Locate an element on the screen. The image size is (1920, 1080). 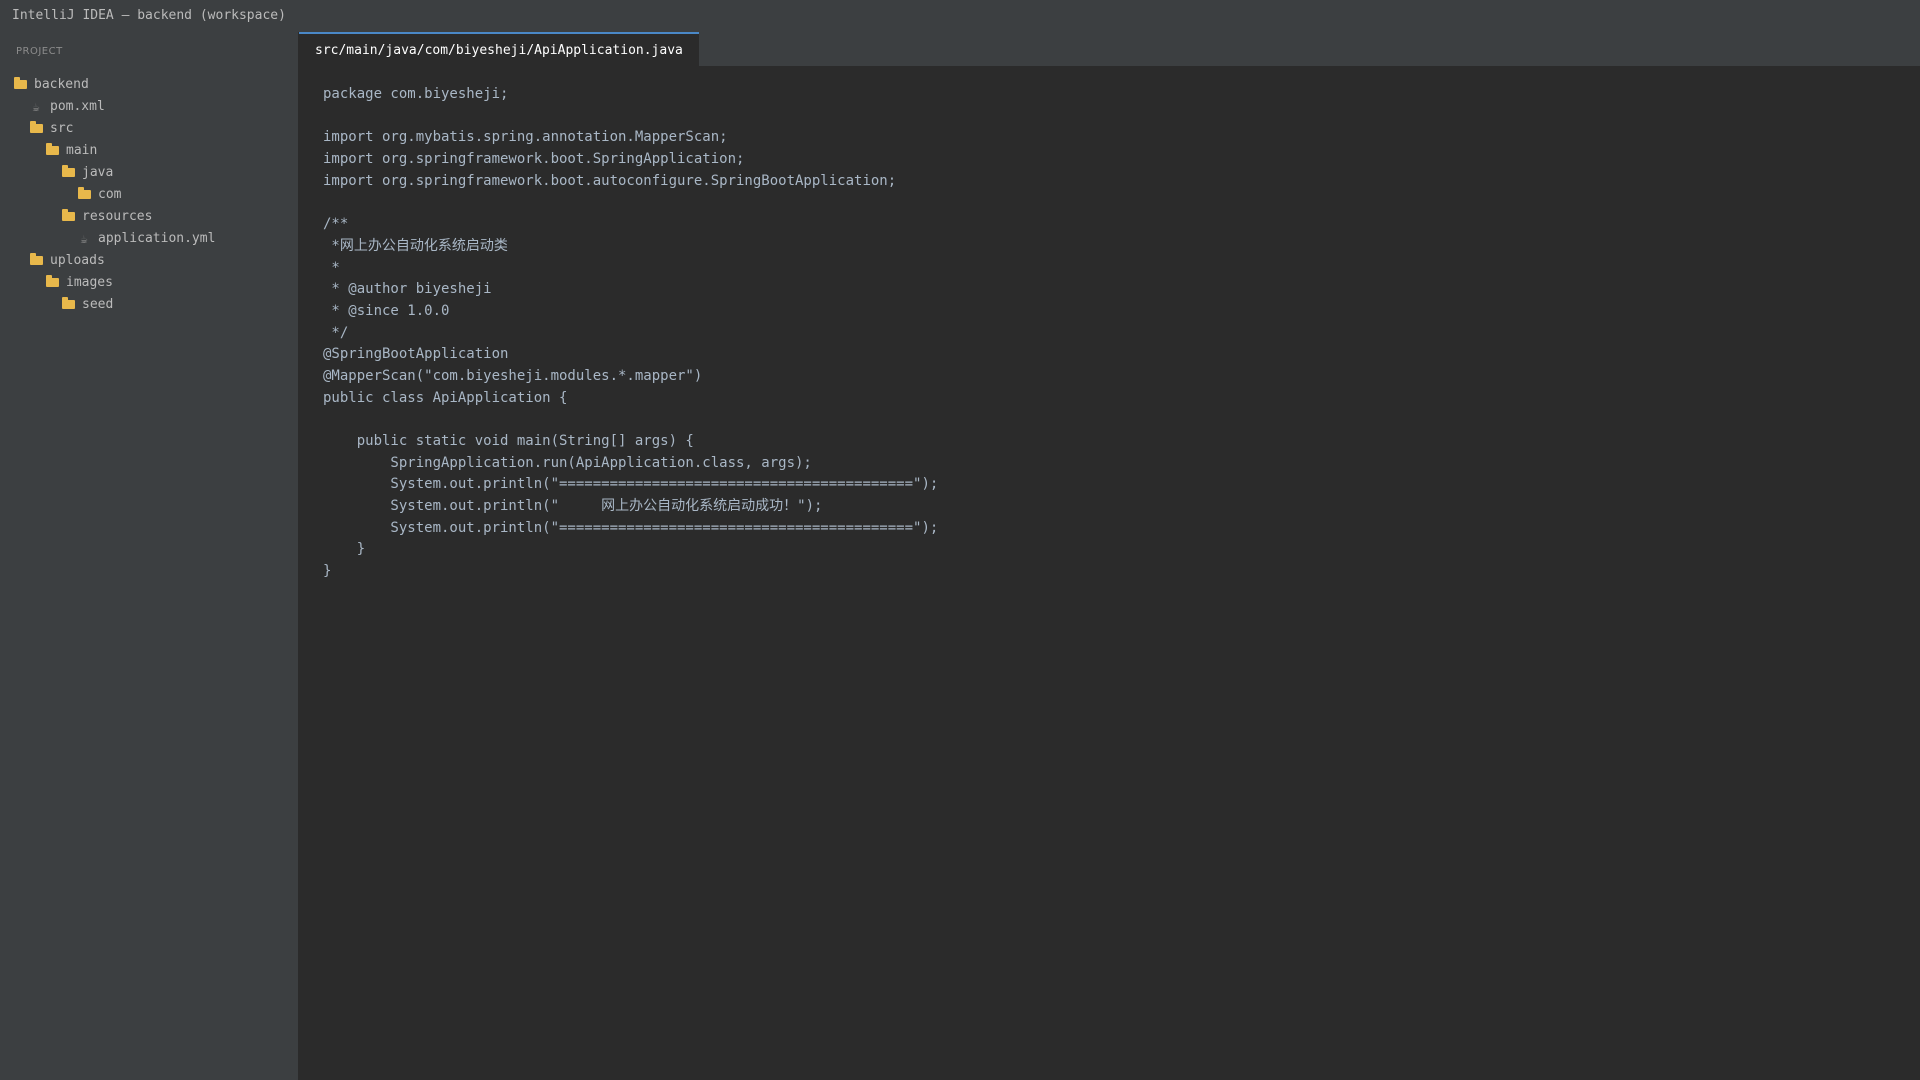
tree-folder: java is located at coordinates (149, 173).